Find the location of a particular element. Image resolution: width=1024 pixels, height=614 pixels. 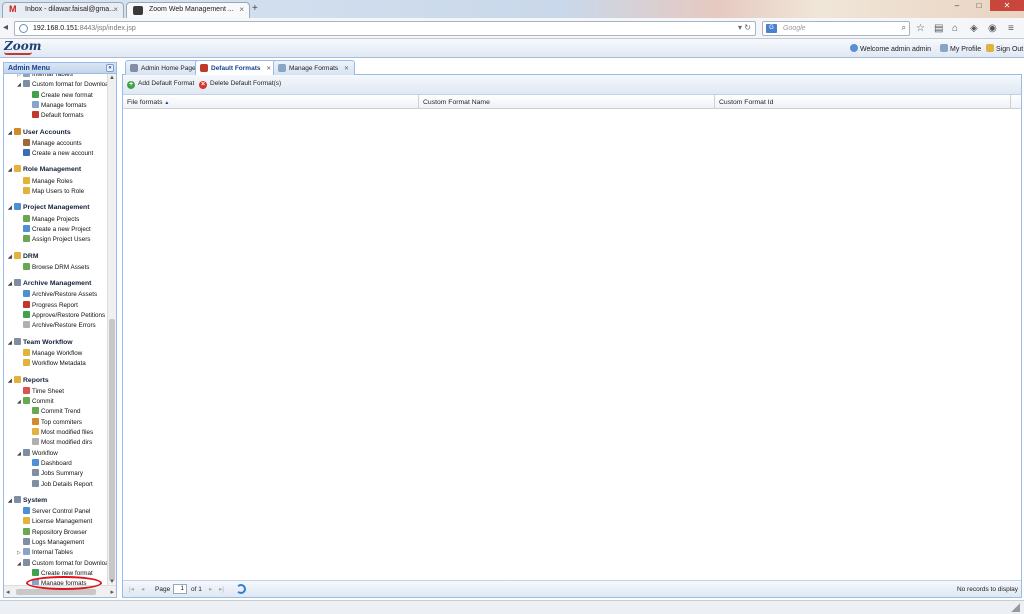

reload-icon: ▾ ↻ is located at coordinates (744, 27).